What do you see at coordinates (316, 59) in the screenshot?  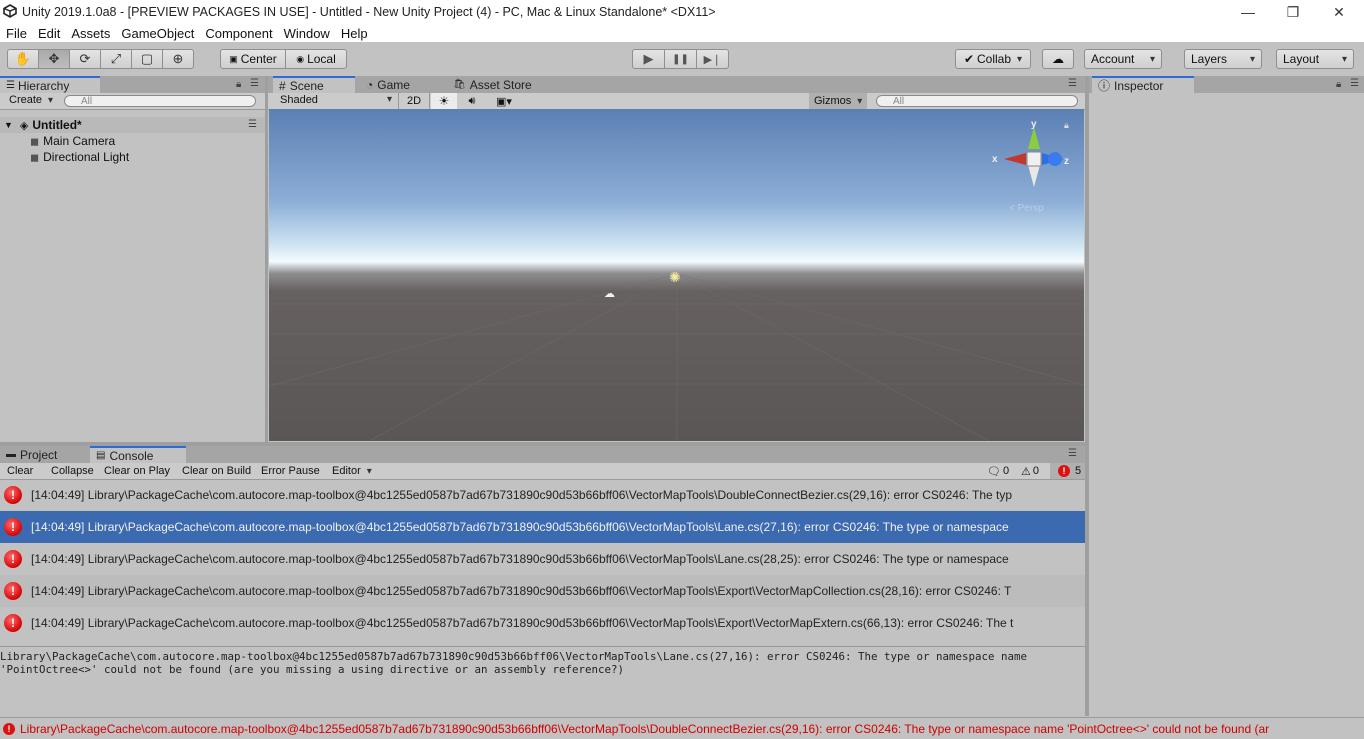 I see `pivot-local-button: ◉ Local` at bounding box center [316, 59].